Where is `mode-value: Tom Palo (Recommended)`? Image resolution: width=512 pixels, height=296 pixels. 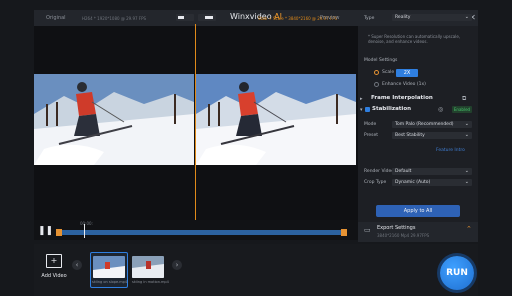
mode-value: Tom Palo (Recommended) is located at coordinates (424, 124).